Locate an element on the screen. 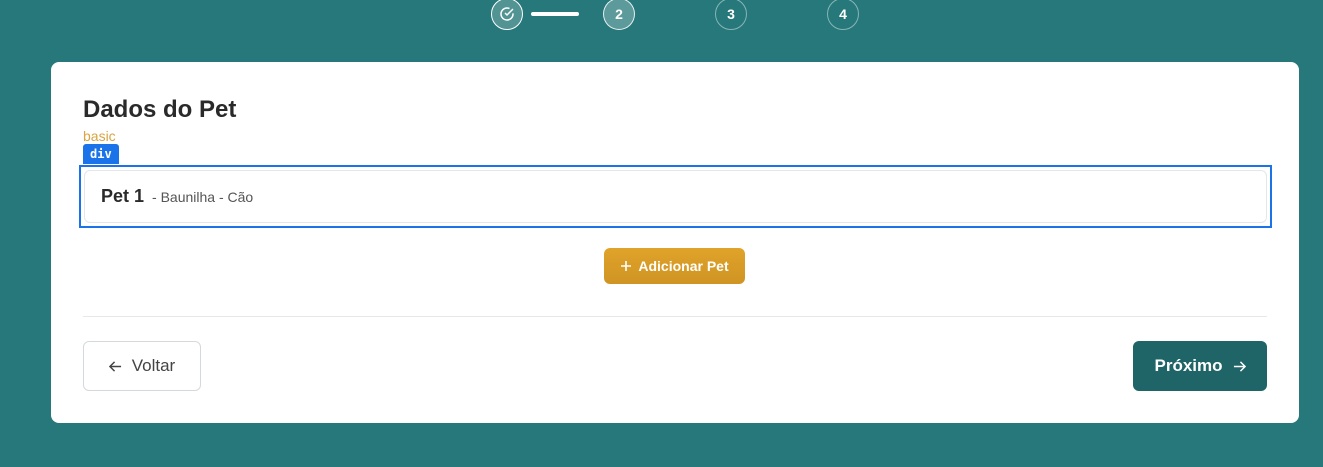  divider is located at coordinates (675, 316).